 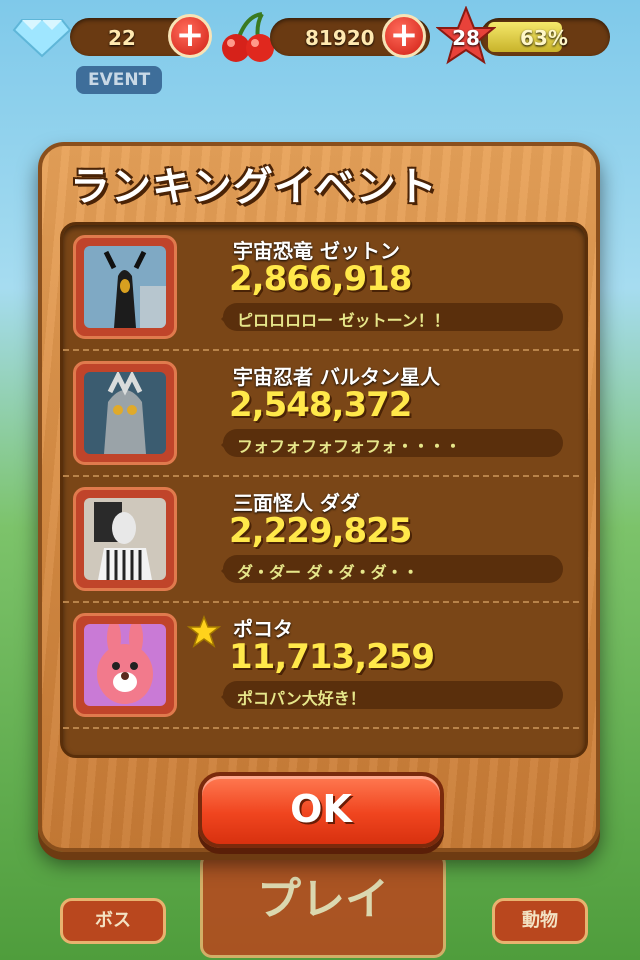 I want to click on ranking-row: 宇宙忍者 バルタン星人 2,548,372 フォフォフォフォフォ・・・・, so click(x=321, y=414).